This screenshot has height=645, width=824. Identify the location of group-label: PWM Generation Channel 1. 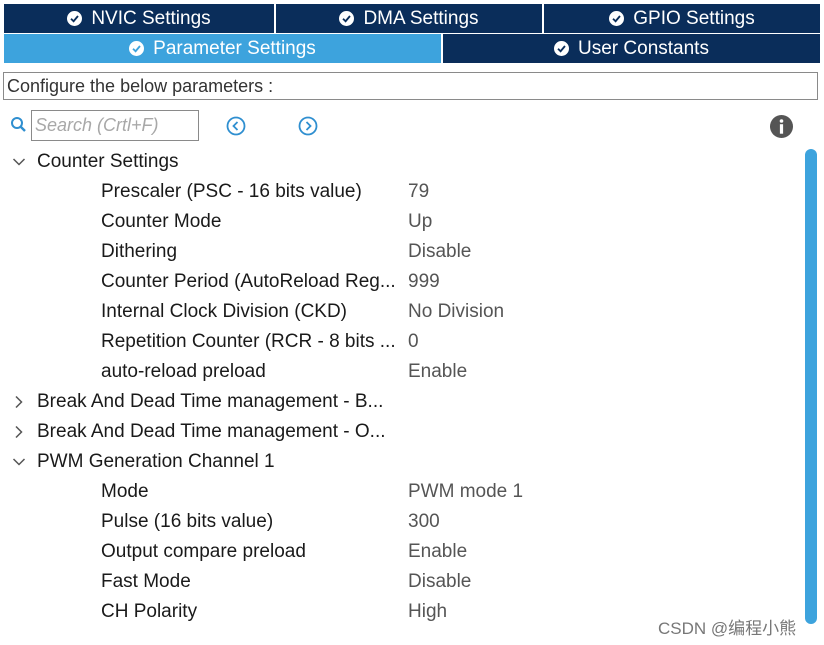
(156, 461).